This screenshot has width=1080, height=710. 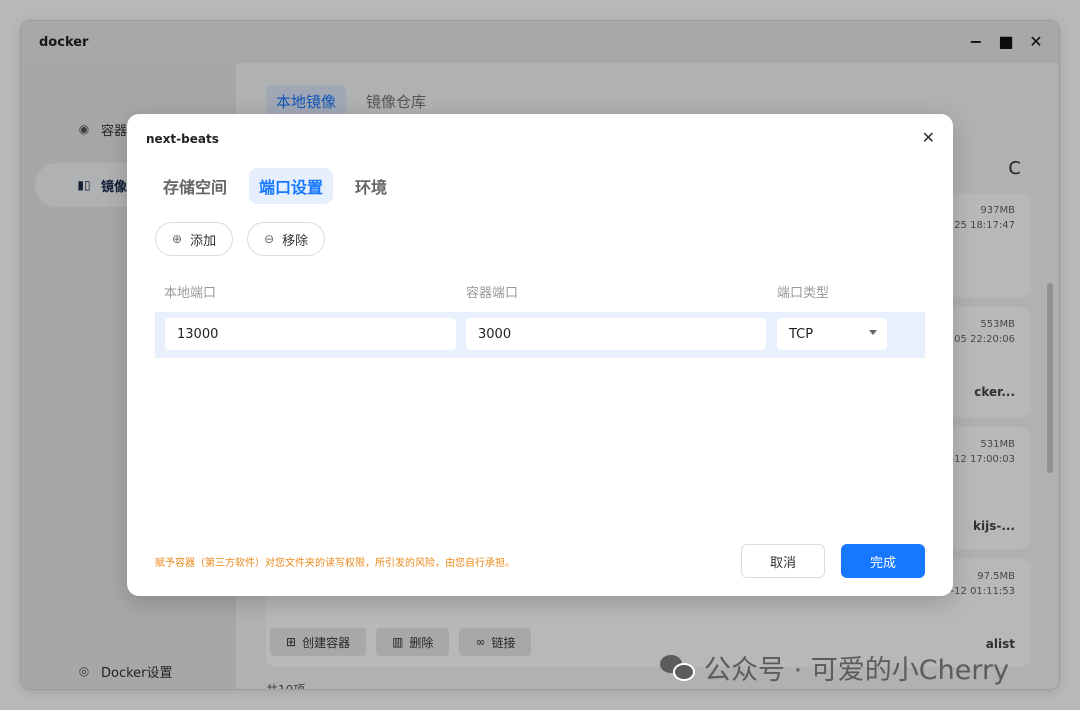 What do you see at coordinates (928, 137) in the screenshot?
I see `close-icon: ✕` at bounding box center [928, 137].